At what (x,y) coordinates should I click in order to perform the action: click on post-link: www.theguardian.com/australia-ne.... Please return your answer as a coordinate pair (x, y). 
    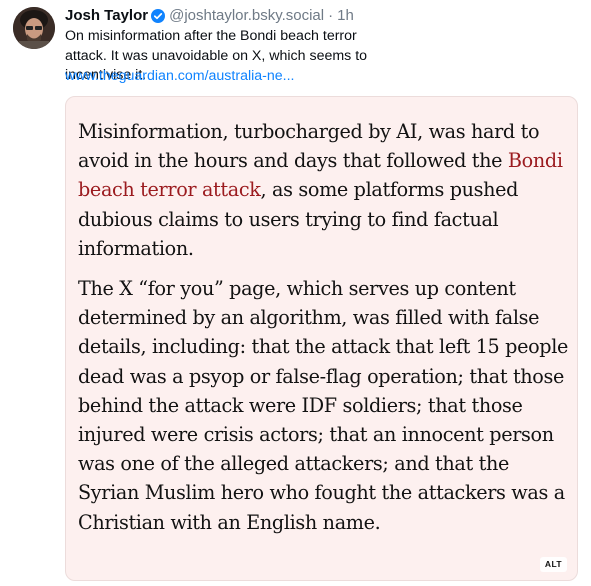
    Looking at the image, I should click on (179, 77).